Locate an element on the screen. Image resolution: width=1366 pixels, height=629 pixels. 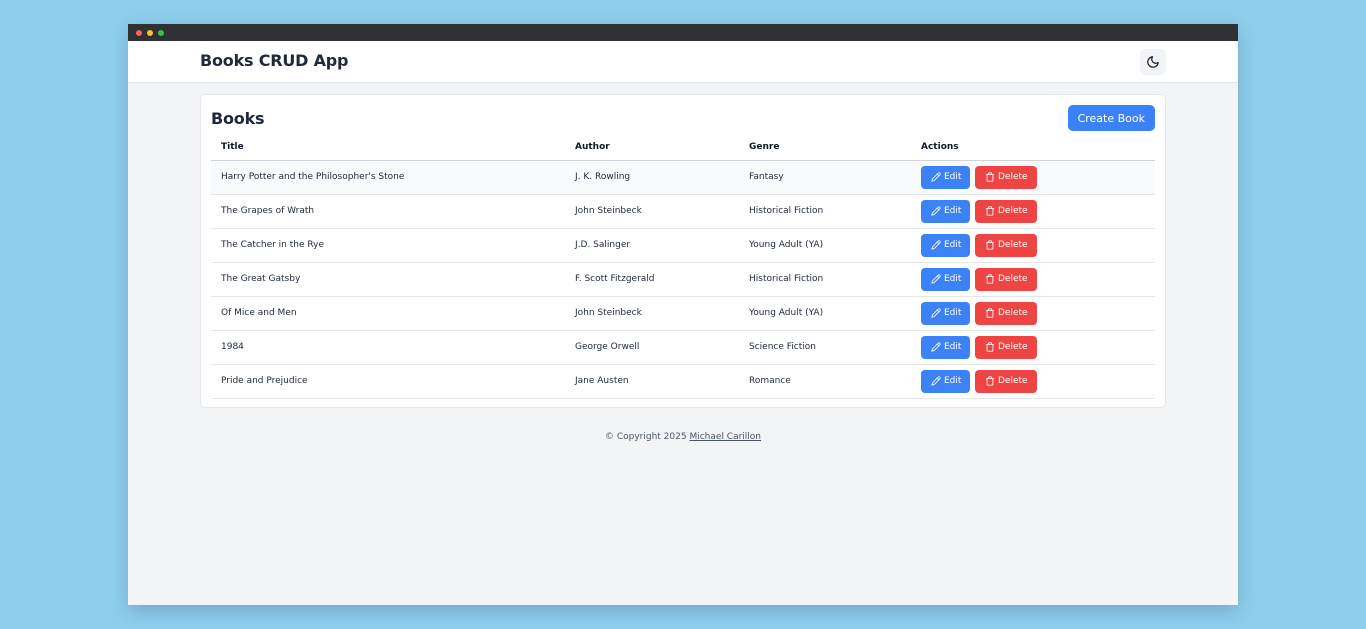
book-author-cell: J. K. Rowling is located at coordinates (652, 177).